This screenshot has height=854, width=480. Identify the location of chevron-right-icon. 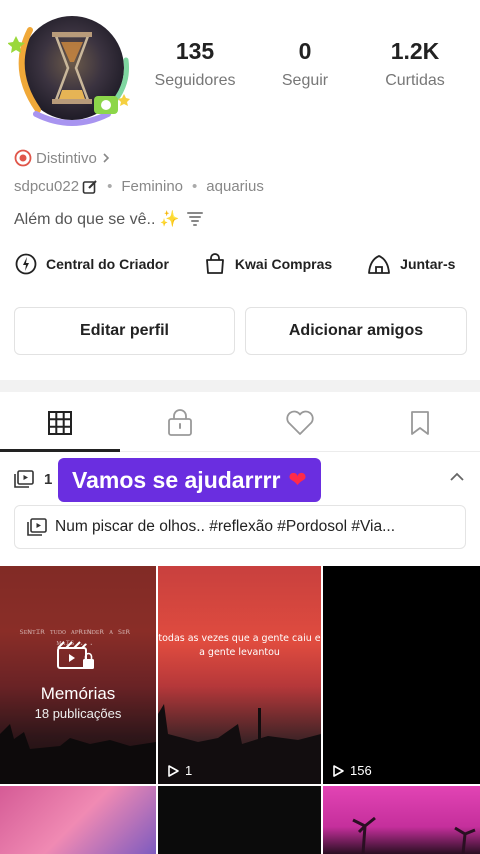
(106, 158).